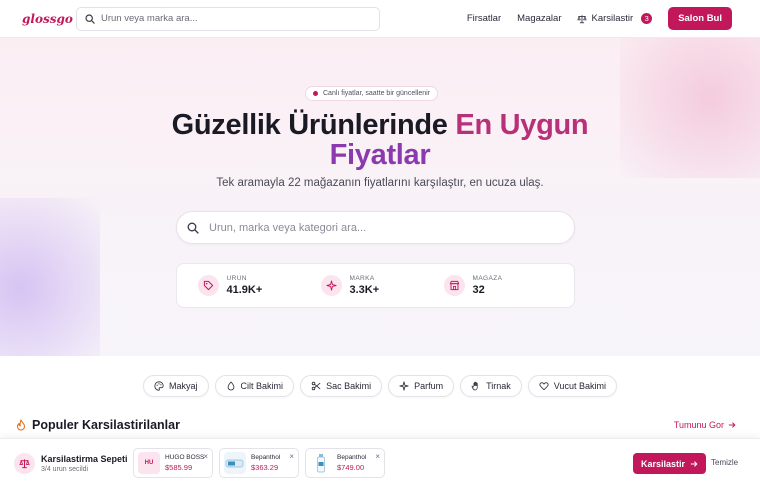 This screenshot has height=487, width=760. Describe the element at coordinates (244, 290) in the screenshot. I see `stat-value: 41.9K+` at that location.